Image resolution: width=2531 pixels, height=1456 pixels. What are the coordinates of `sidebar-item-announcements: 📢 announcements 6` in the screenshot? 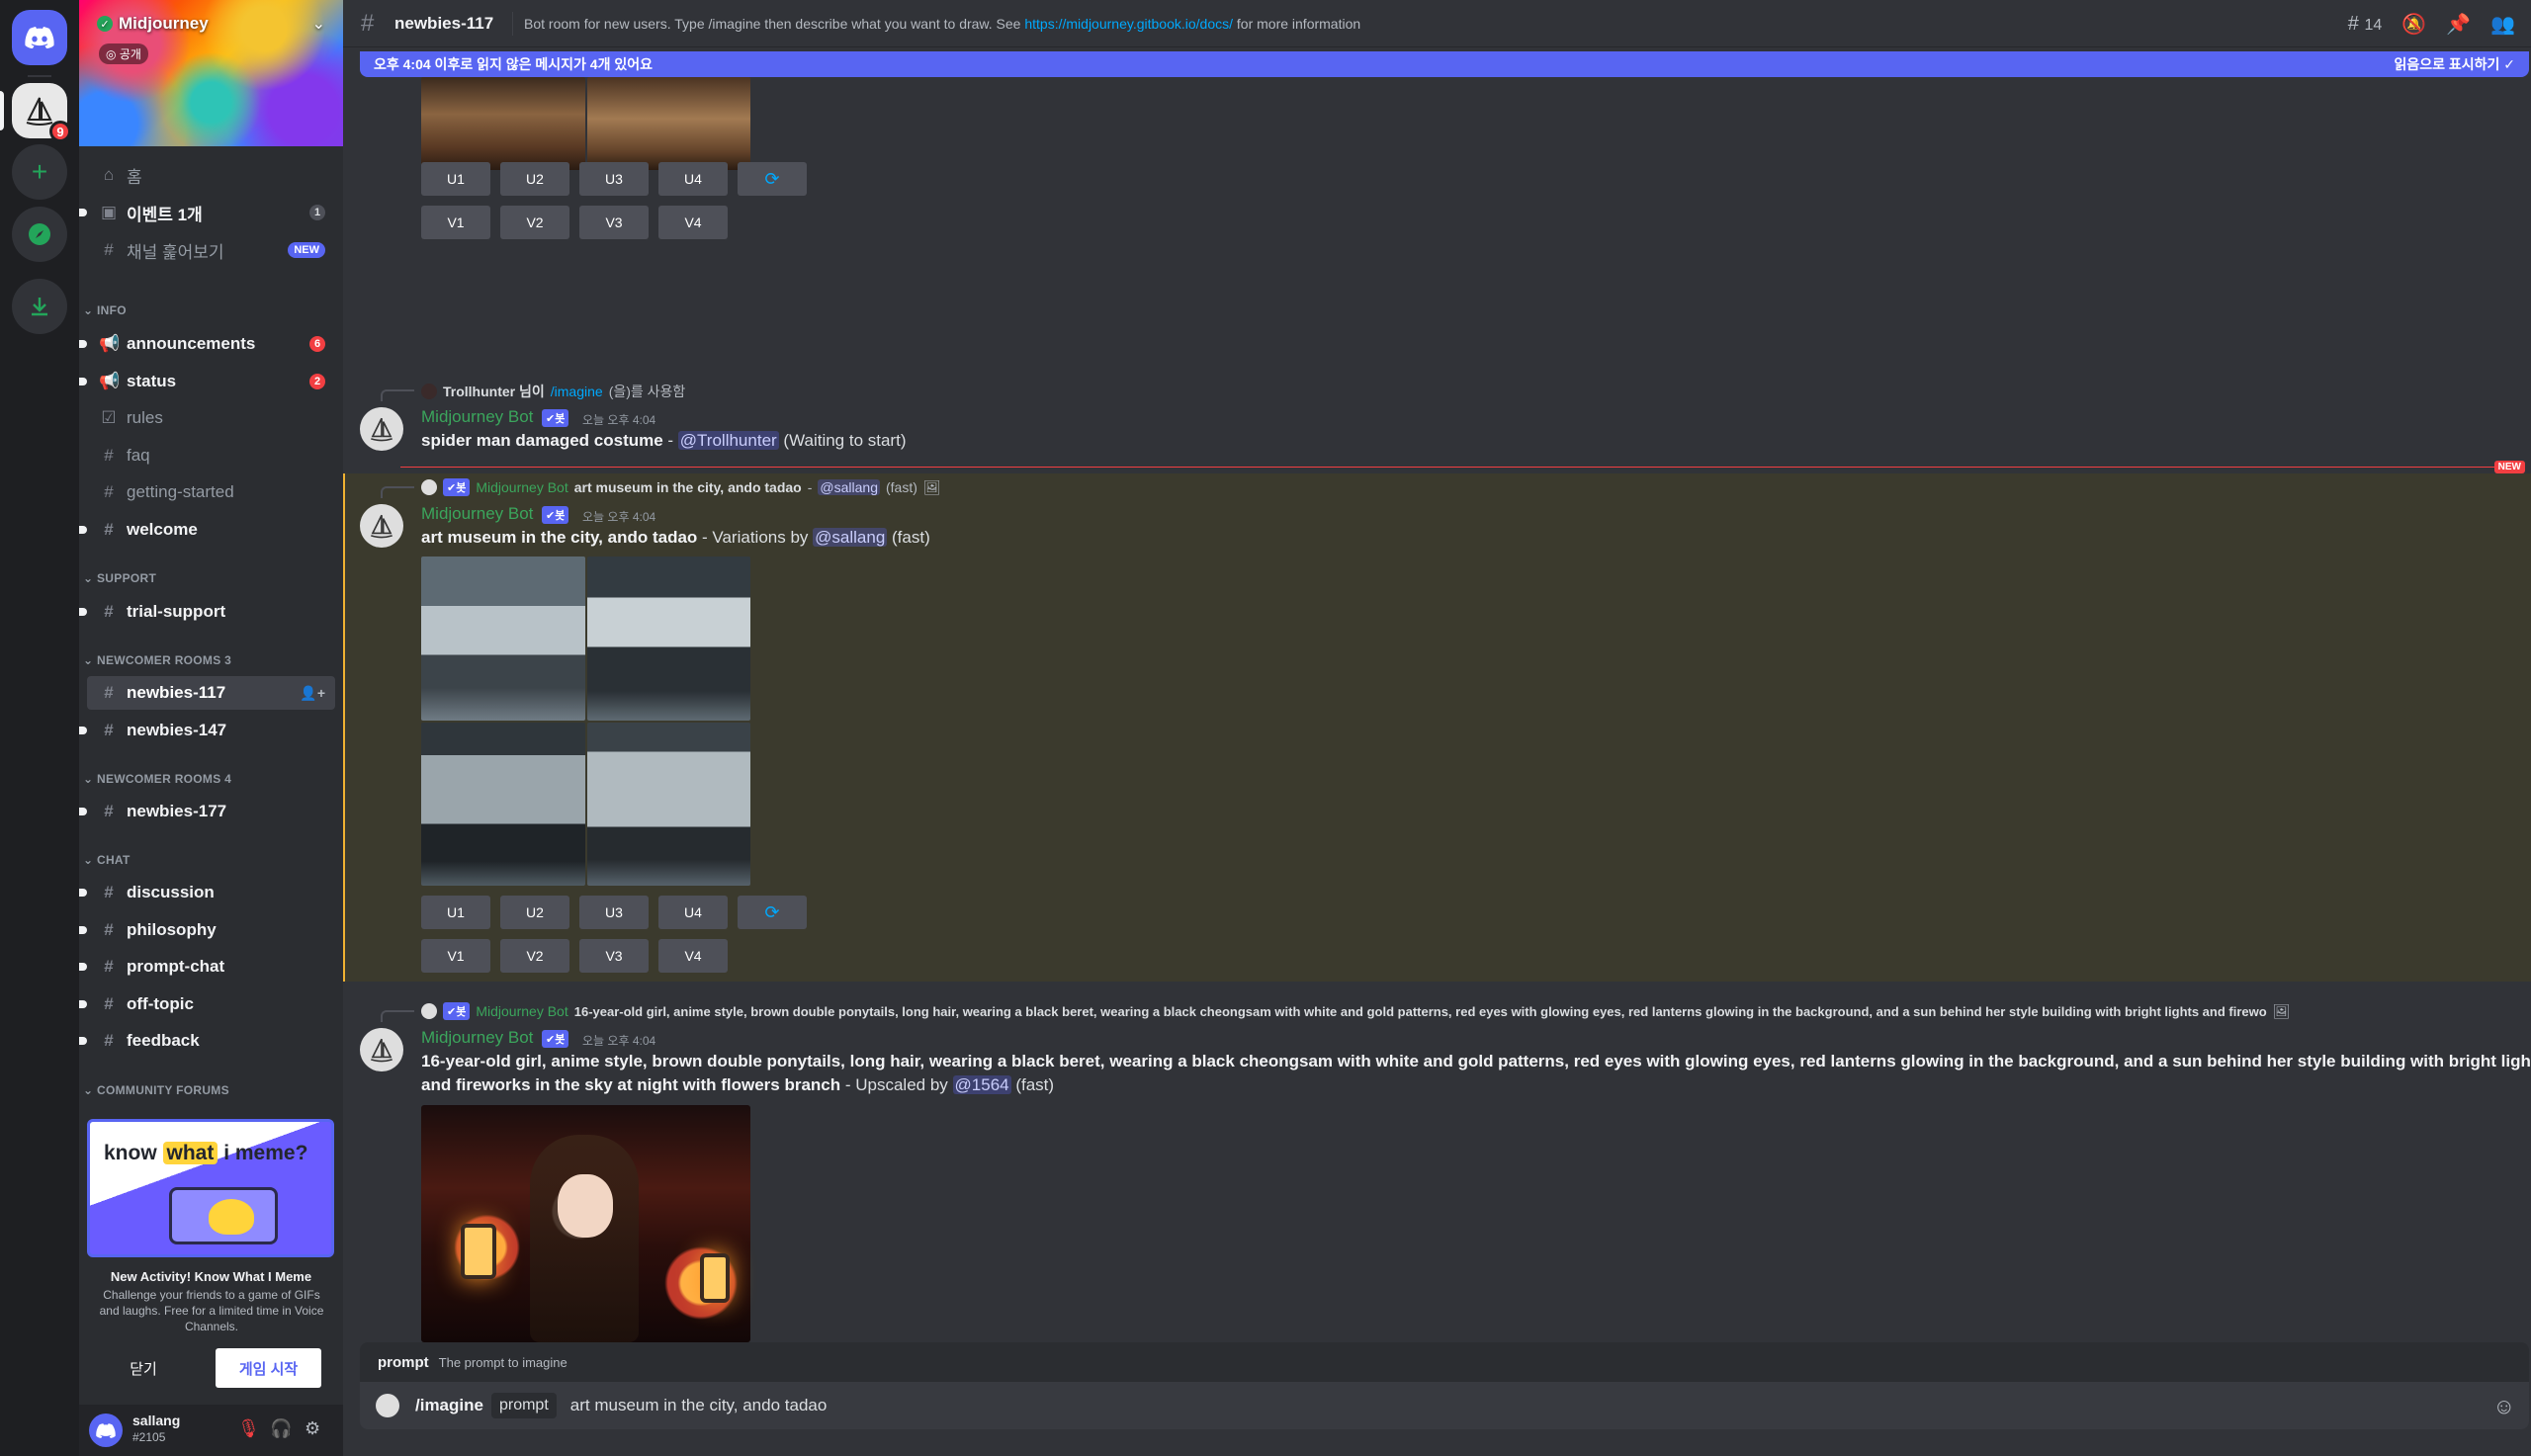 It's located at (207, 344).